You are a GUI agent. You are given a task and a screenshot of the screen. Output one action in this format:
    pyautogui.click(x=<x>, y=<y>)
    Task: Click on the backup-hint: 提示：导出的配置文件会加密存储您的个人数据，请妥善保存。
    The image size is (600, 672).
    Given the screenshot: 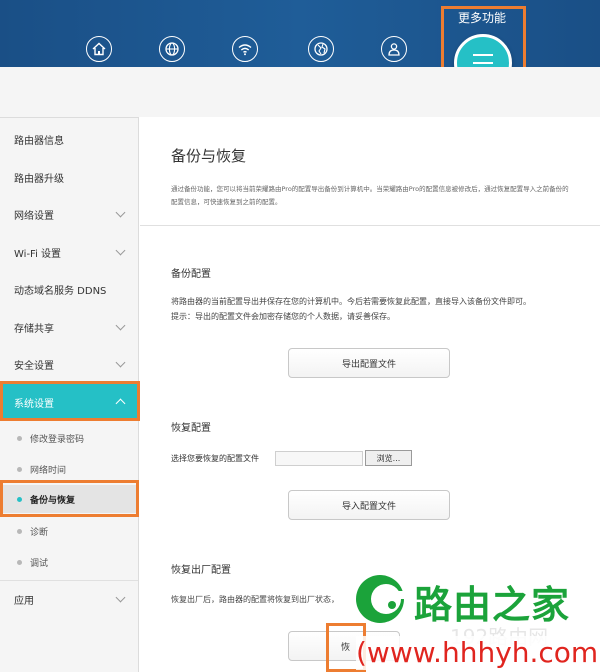 What is the action you would take?
    pyautogui.click(x=283, y=316)
    